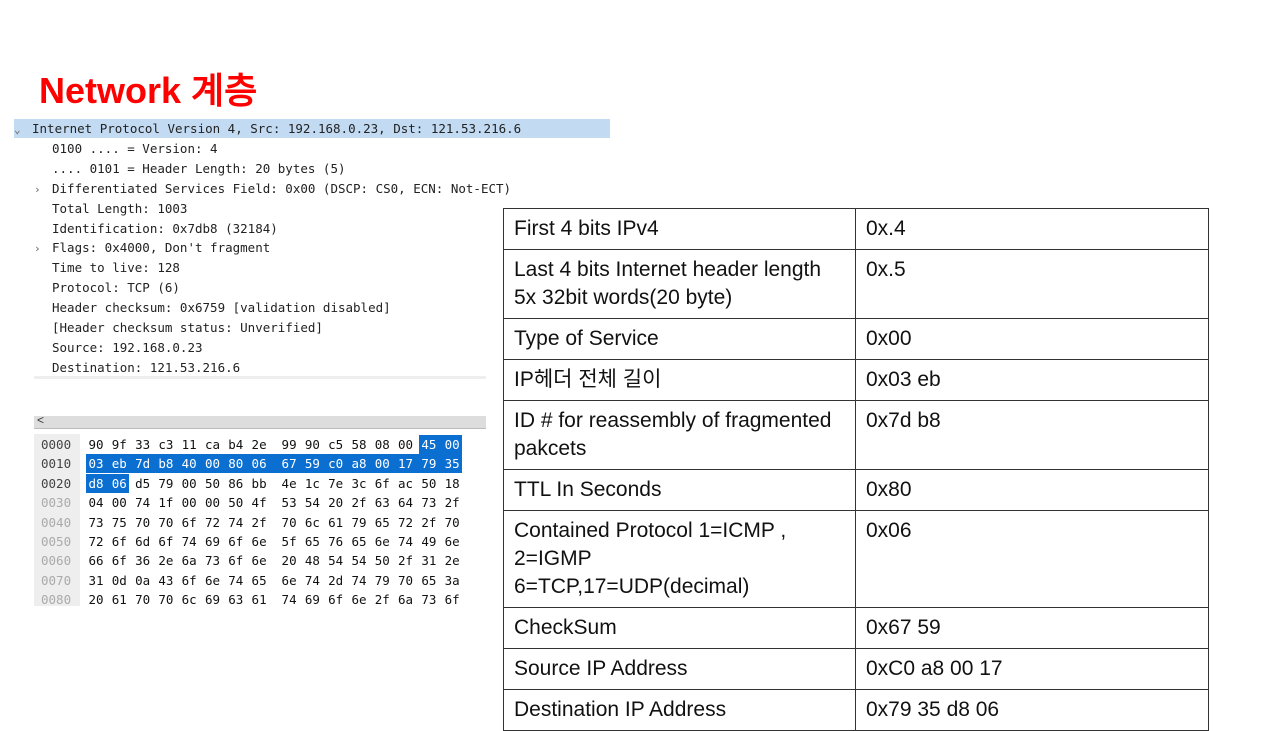 The image size is (1280, 731). Describe the element at coordinates (360, 464) in the screenshot. I see `hex-byte: a8` at that location.